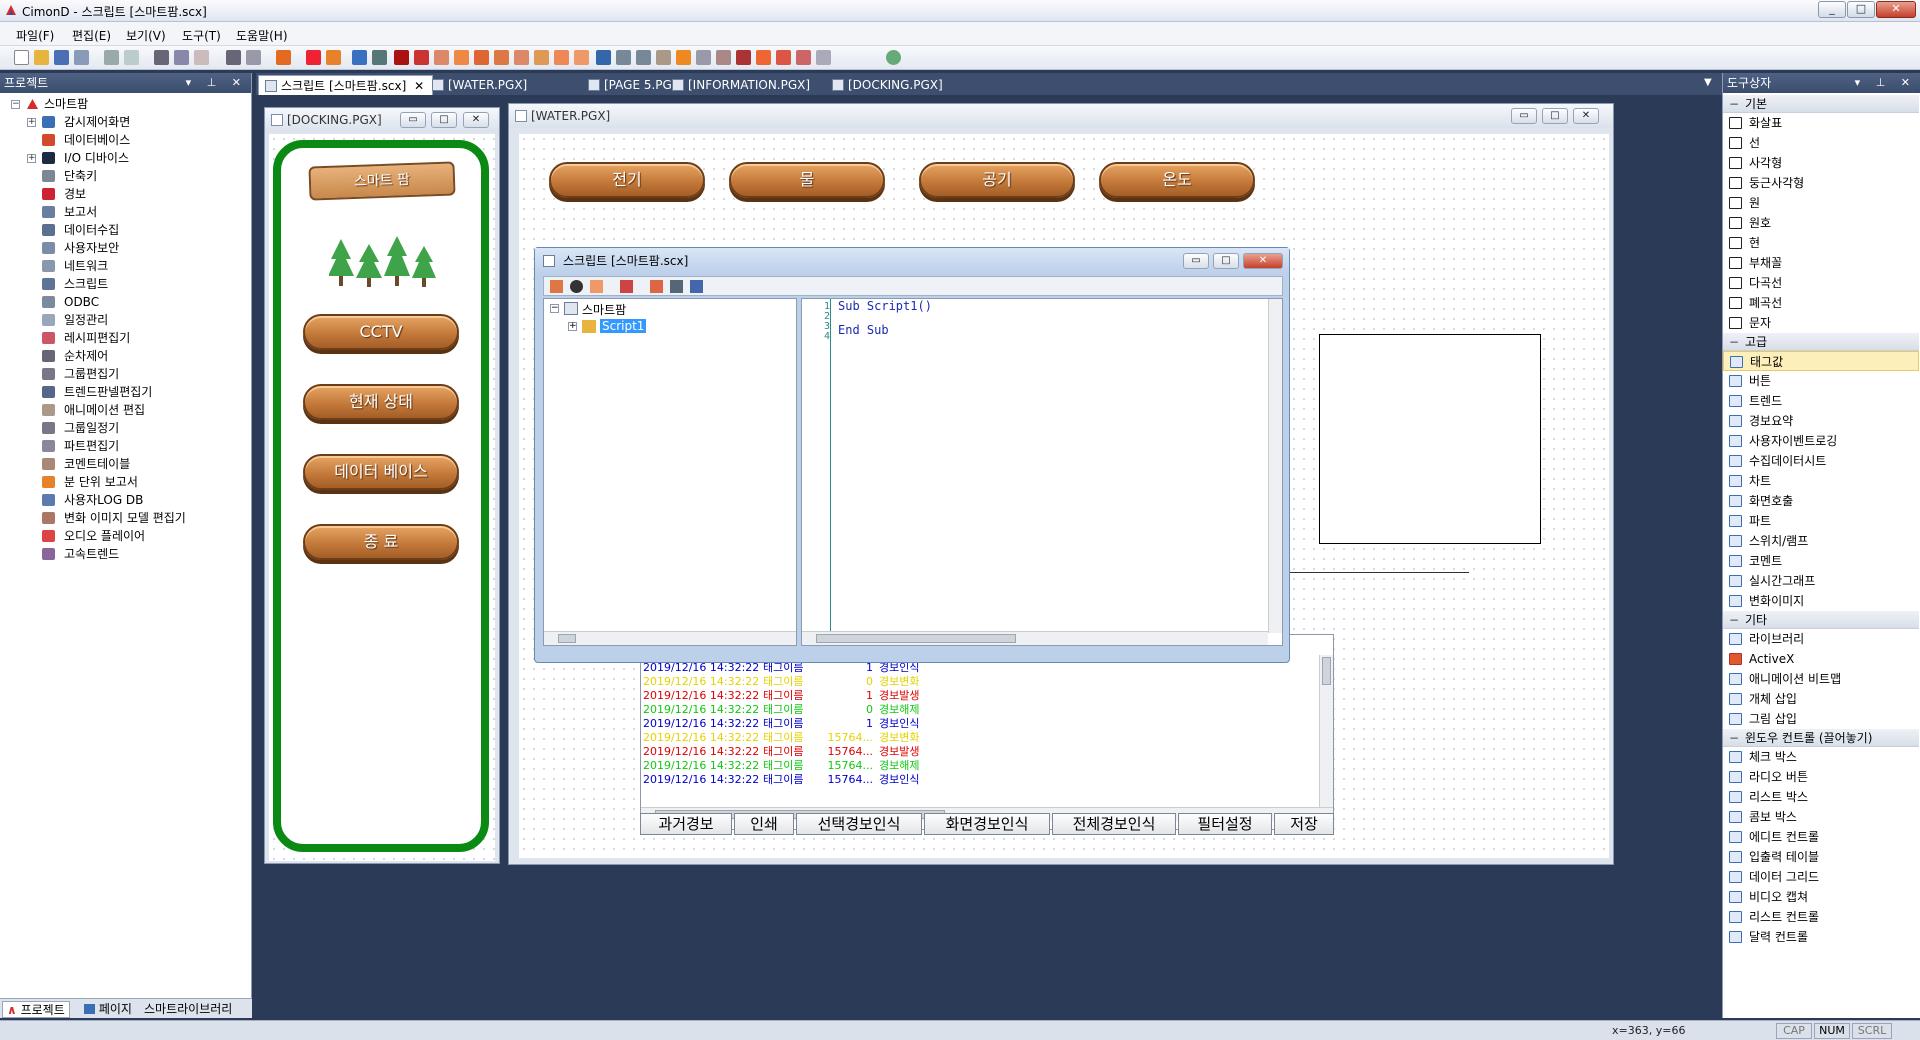  Describe the element at coordinates (1821, 203) in the screenshot. I see `toolbox-item: 원` at that location.